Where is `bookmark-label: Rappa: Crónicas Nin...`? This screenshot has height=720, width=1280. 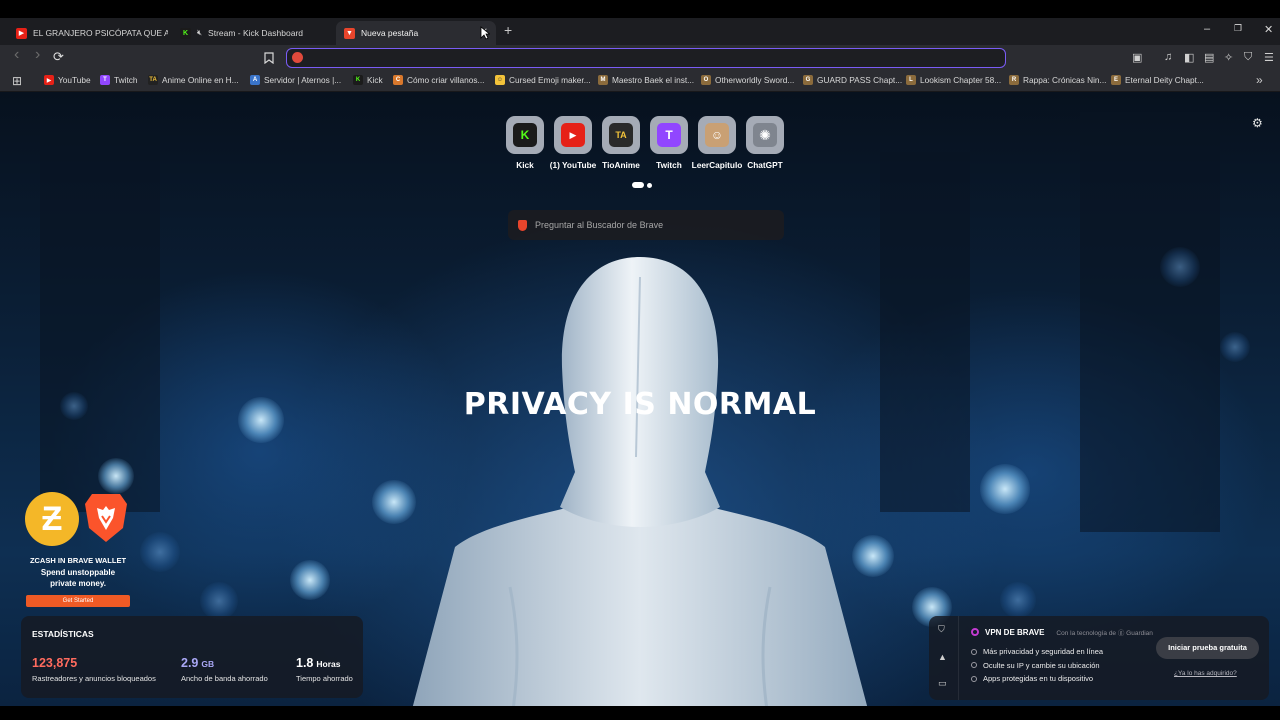
bookmark-label: Rappa: Crónicas Nin... is located at coordinates (1065, 80).